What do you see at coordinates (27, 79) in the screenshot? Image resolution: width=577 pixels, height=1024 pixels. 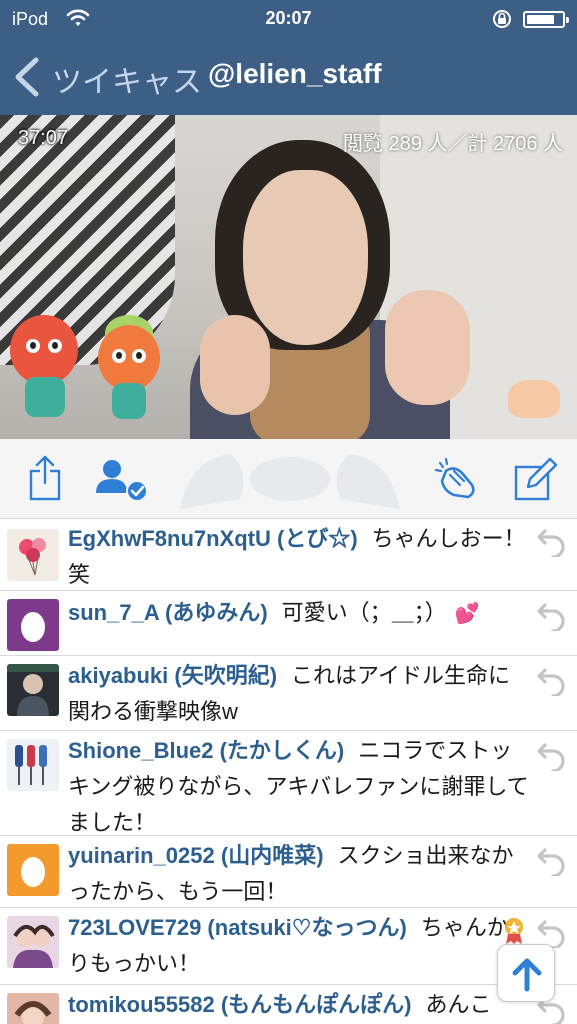 I see `back-chevron-icon` at bounding box center [27, 79].